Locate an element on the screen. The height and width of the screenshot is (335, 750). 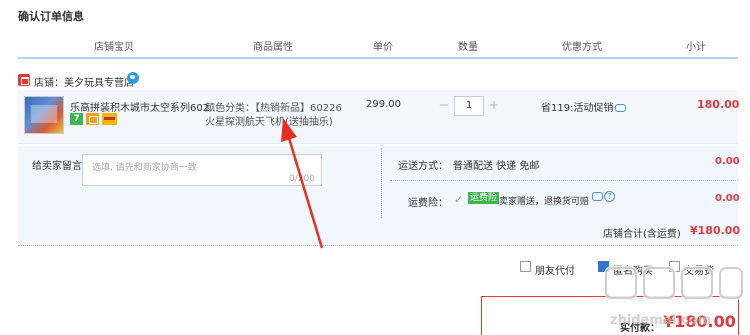
annotation-arrow-head is located at coordinates (289, 130).